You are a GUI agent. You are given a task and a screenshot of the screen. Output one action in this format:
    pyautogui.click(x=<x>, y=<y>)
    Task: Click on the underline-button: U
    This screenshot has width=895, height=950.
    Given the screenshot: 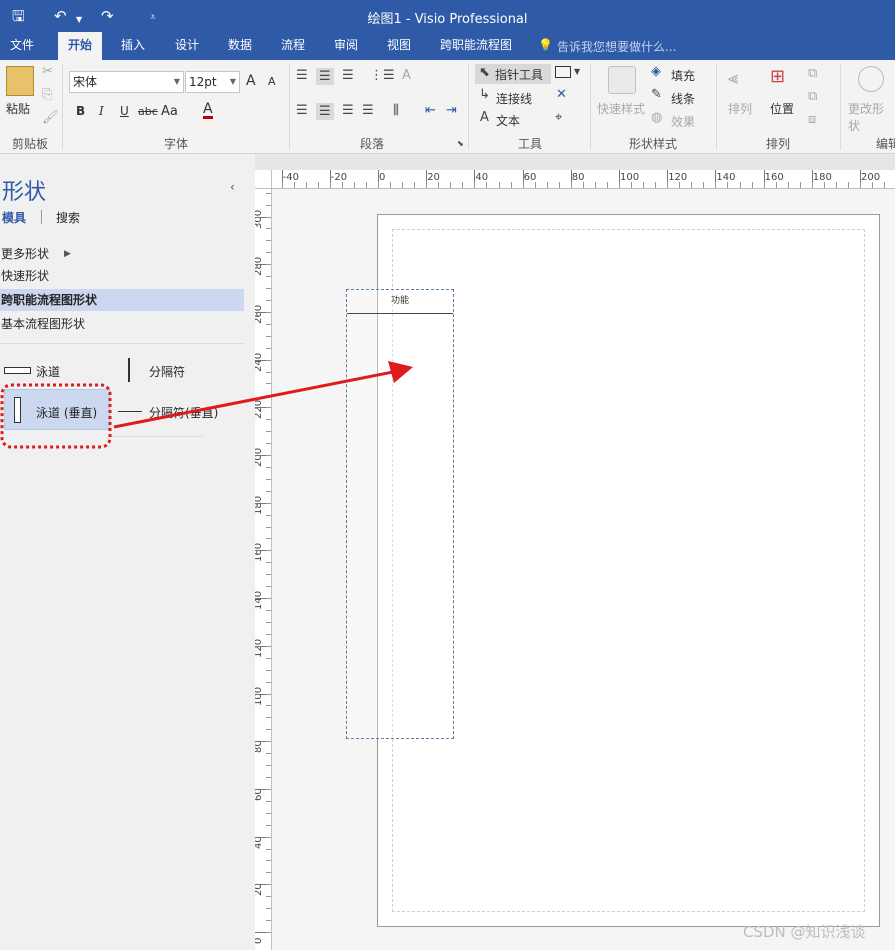 What is the action you would take?
    pyautogui.click(x=124, y=111)
    